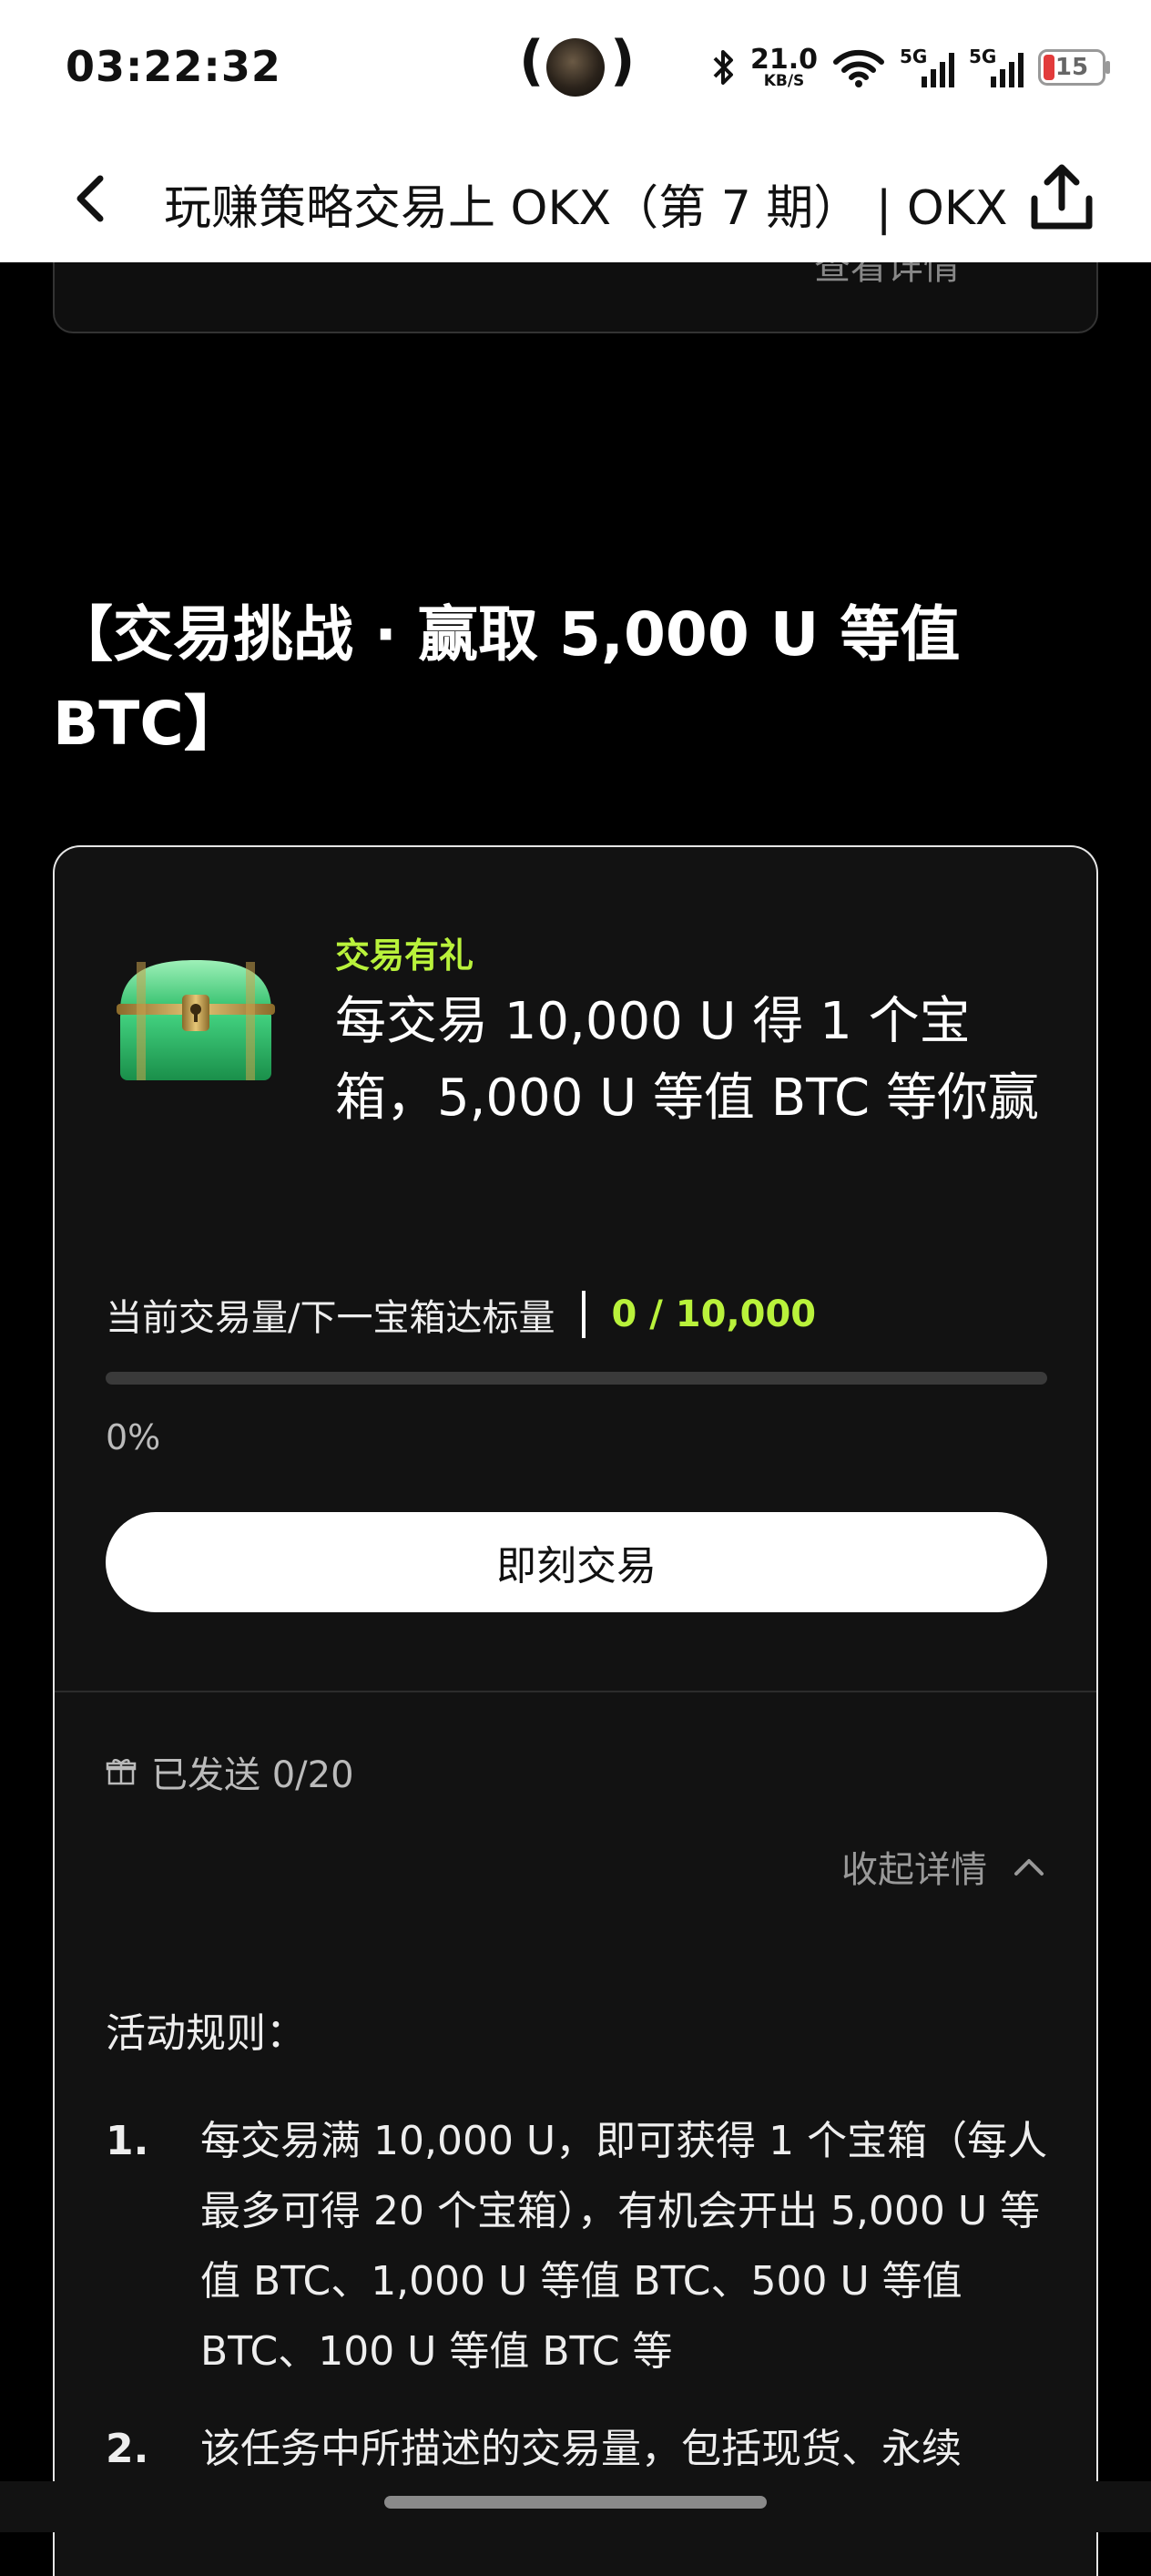  What do you see at coordinates (253, 1775) in the screenshot?
I see `sent-label: 已发送 0/20` at bounding box center [253, 1775].